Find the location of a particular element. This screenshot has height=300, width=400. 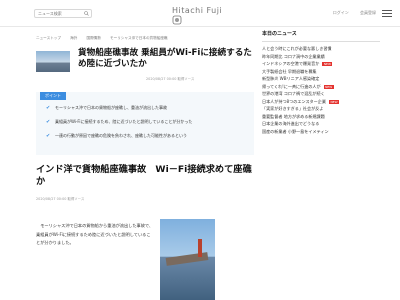

breadcrumb-item: モーリシャス沖で日本の貨物船座礁 is located at coordinates (139, 38).